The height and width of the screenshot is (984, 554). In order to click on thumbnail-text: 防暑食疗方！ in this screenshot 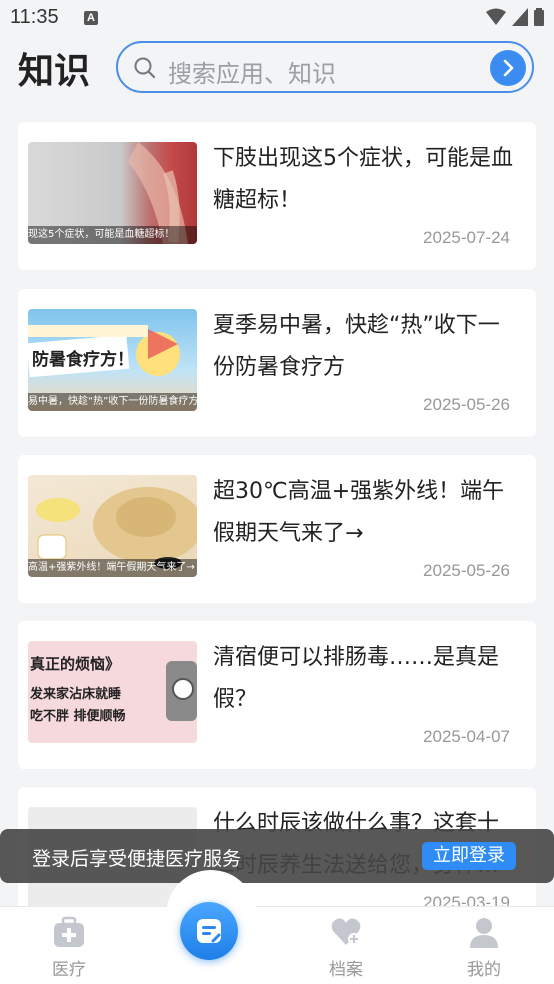, I will do `click(83, 360)`.